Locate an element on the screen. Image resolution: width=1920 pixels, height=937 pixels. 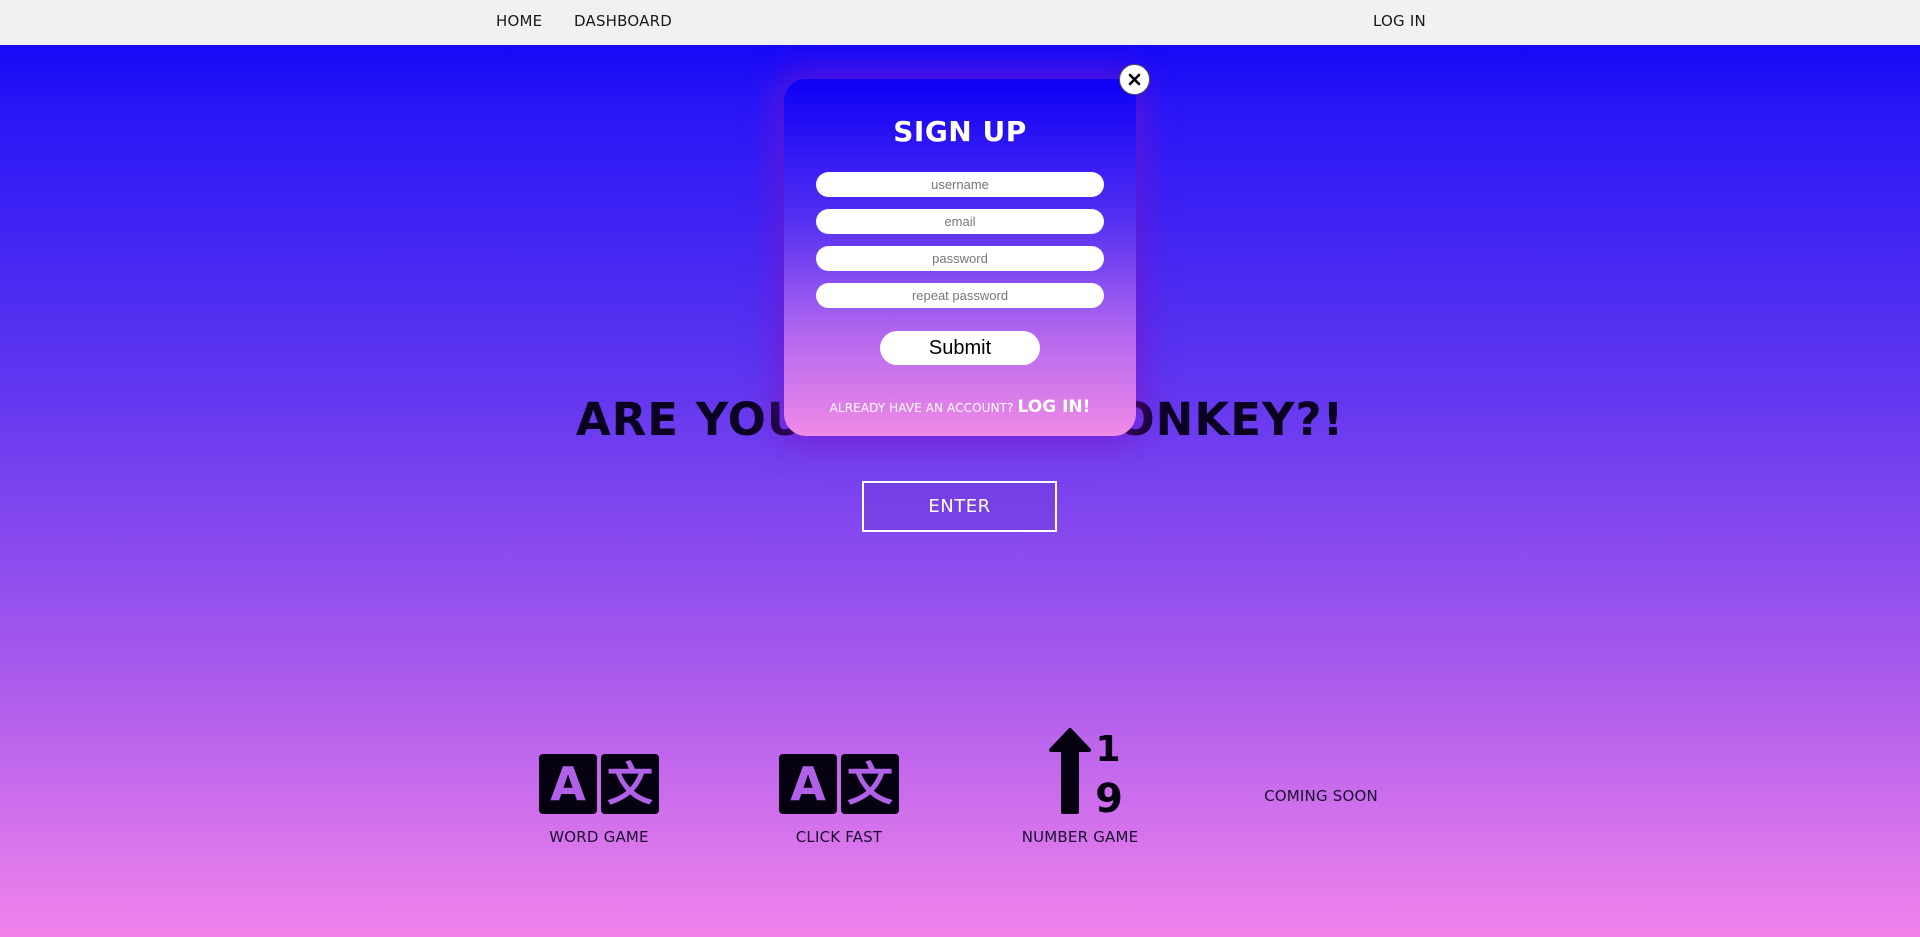
submit-button: Submit is located at coordinates (960, 348).